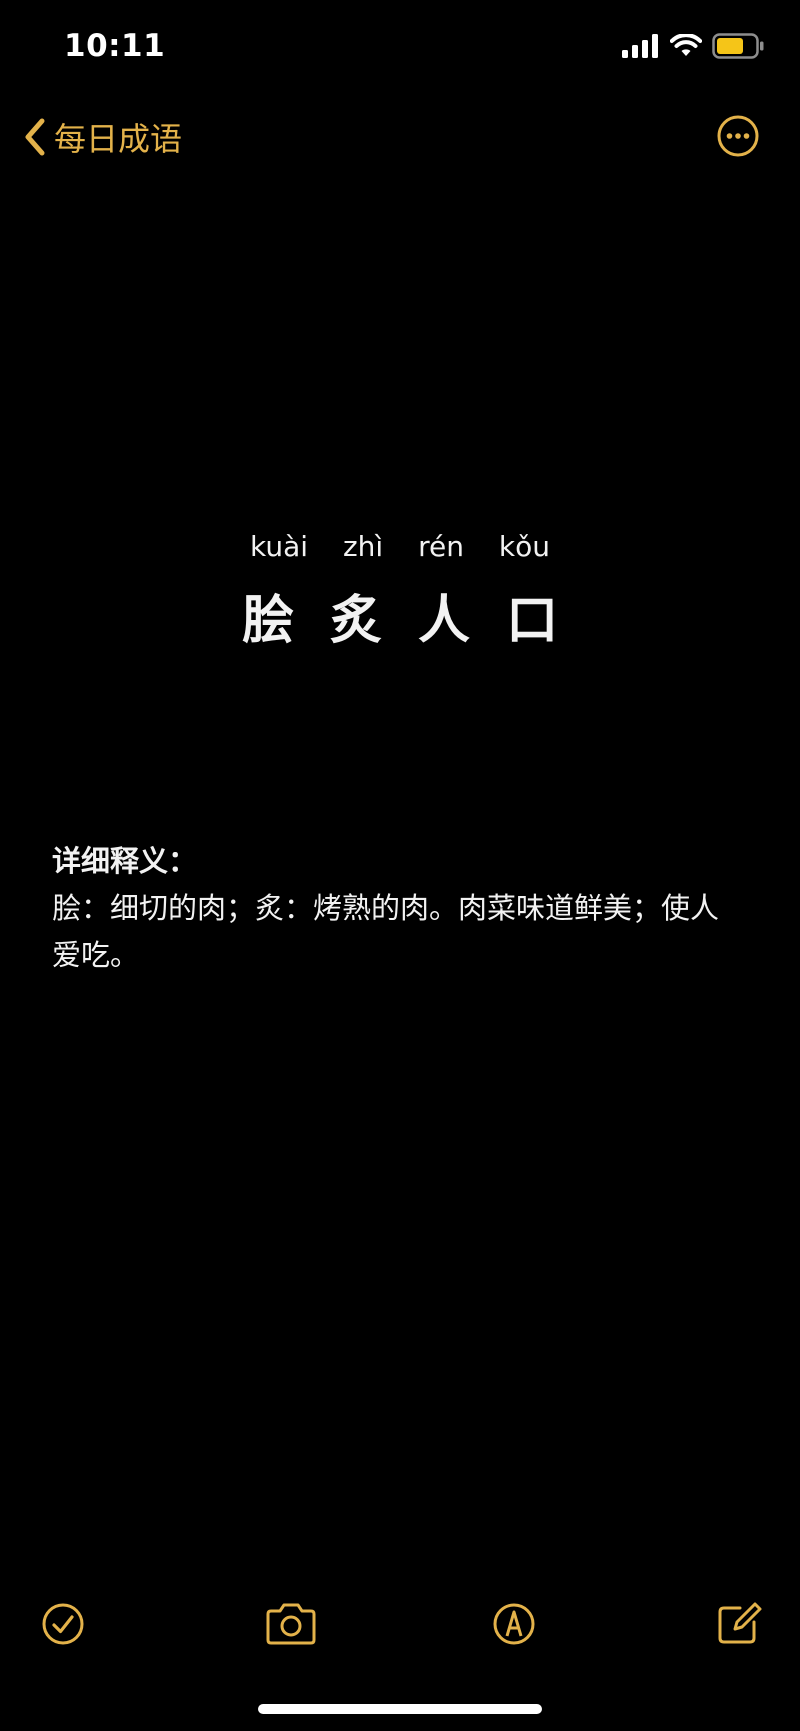 The width and height of the screenshot is (800, 1731). I want to click on bottom-toolbar, so click(400, 1624).